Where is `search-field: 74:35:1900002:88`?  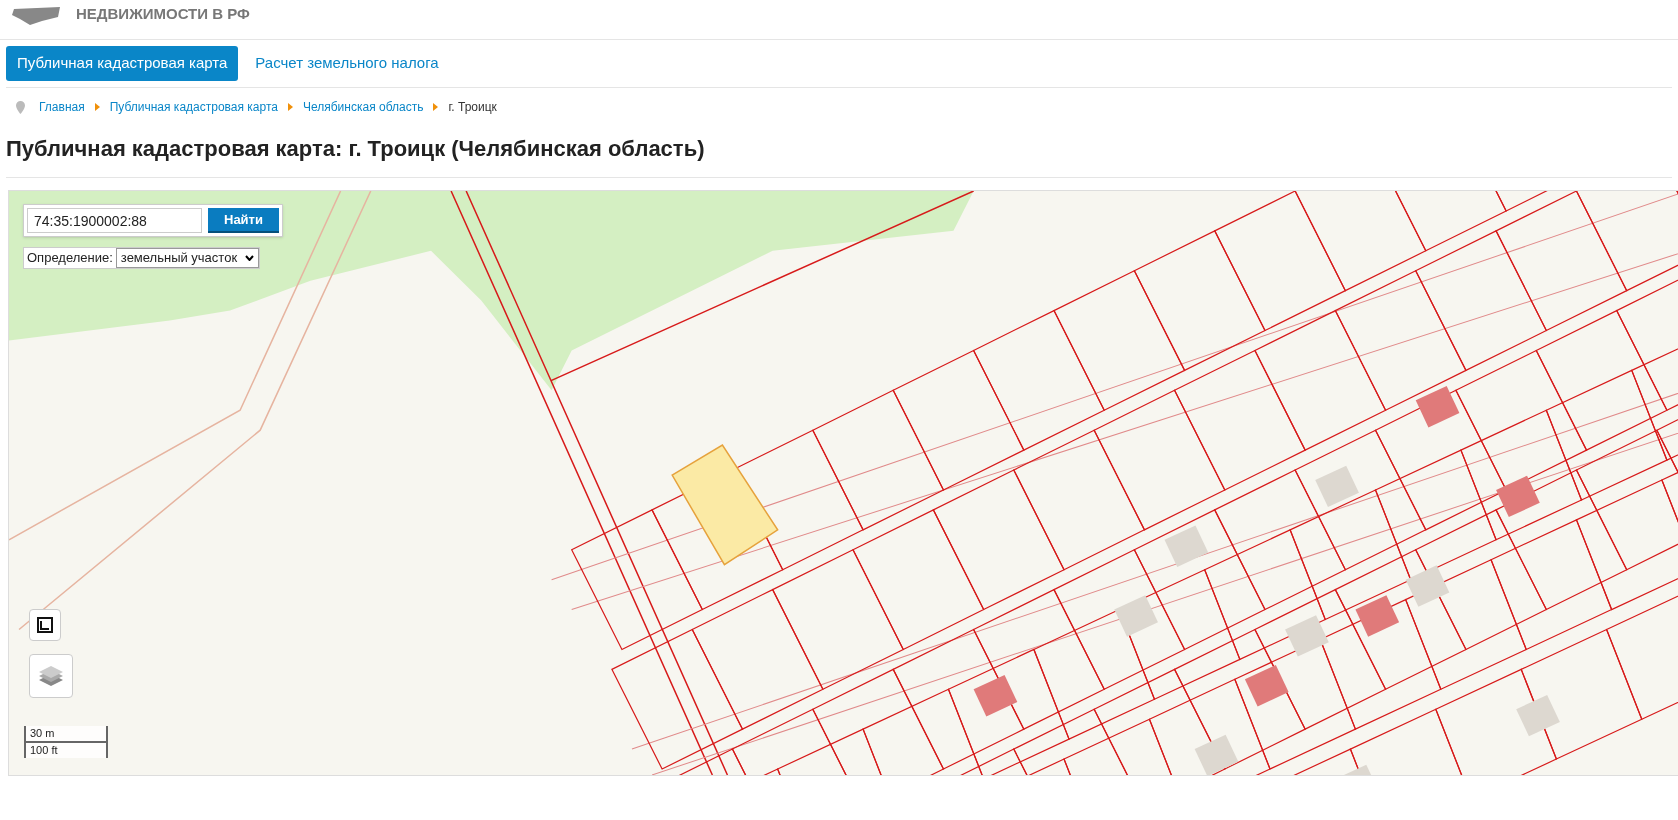 search-field: 74:35:1900002:88 is located at coordinates (114, 220).